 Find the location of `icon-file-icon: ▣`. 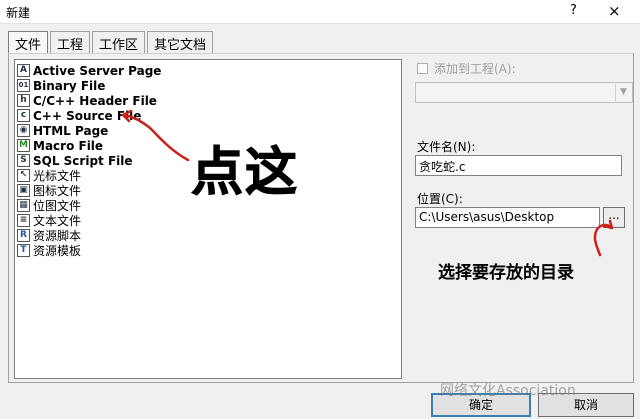

icon-file-icon: ▣ is located at coordinates (23, 190).